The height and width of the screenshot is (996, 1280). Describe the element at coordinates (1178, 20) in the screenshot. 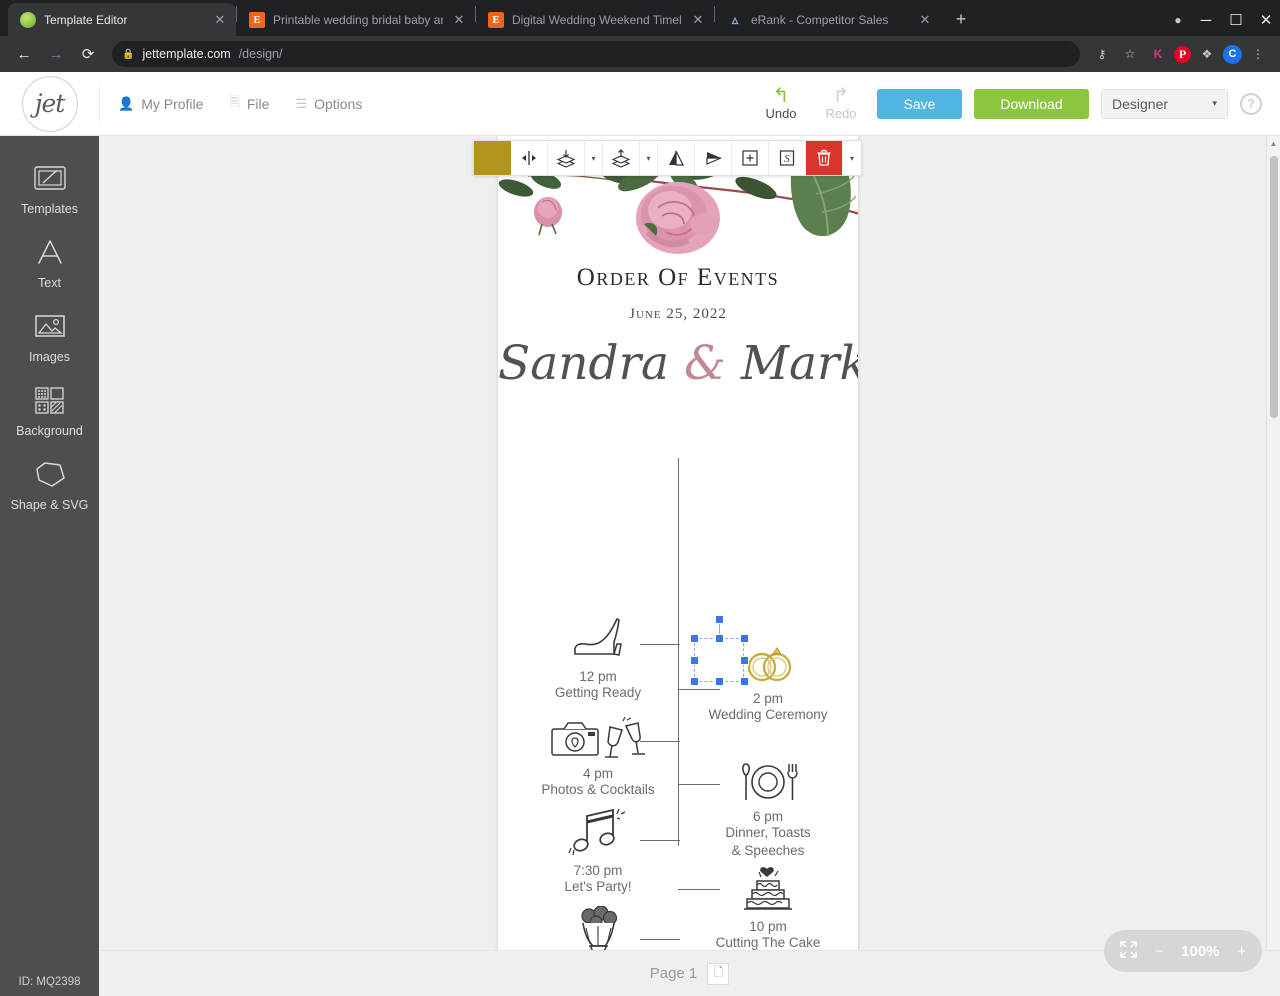

I see `chrome-profile-dropdown-icon: ●` at that location.